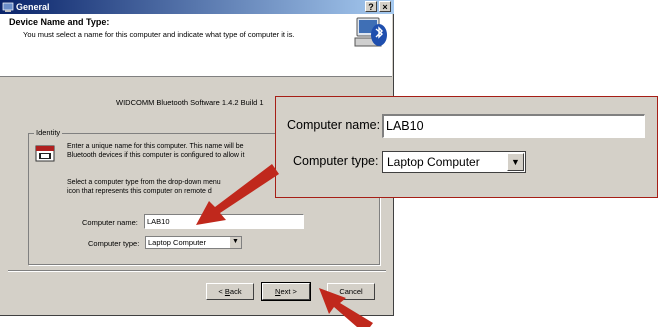 Image resolution: width=658 pixels, height=327 pixels. What do you see at coordinates (237, 194) in the screenshot?
I see `arrow-to-name-field` at bounding box center [237, 194].